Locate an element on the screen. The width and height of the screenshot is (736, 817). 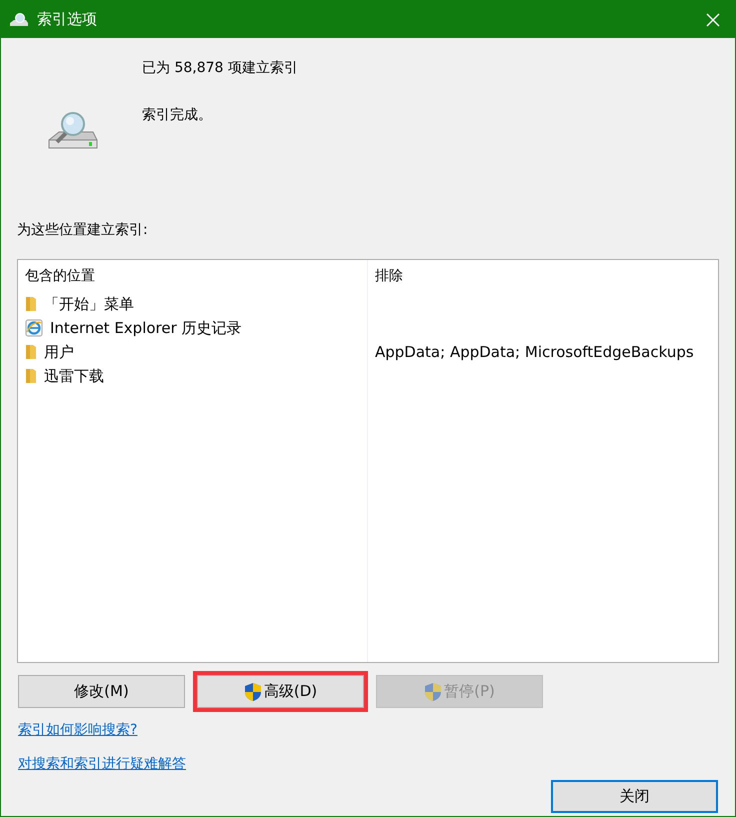
window-title: 索引选项 is located at coordinates (67, 19).